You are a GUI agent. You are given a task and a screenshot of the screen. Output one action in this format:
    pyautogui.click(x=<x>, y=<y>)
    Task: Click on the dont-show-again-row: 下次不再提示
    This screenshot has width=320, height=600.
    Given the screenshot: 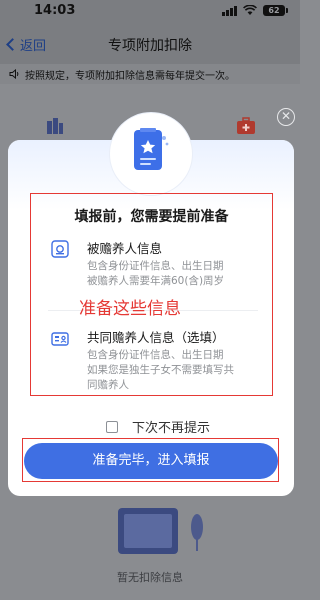 What is the action you would take?
    pyautogui.click(x=158, y=426)
    